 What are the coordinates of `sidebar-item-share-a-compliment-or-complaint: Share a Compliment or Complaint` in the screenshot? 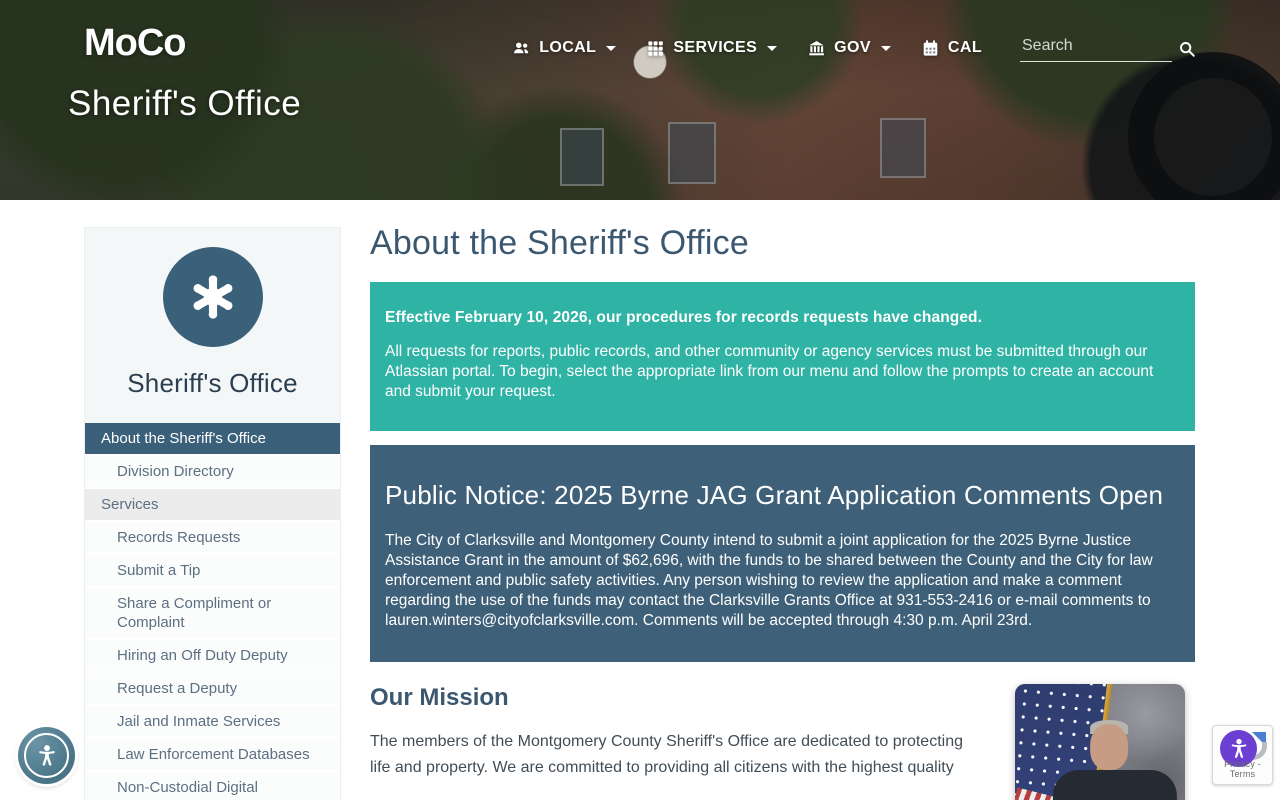 It's located at (212, 614).